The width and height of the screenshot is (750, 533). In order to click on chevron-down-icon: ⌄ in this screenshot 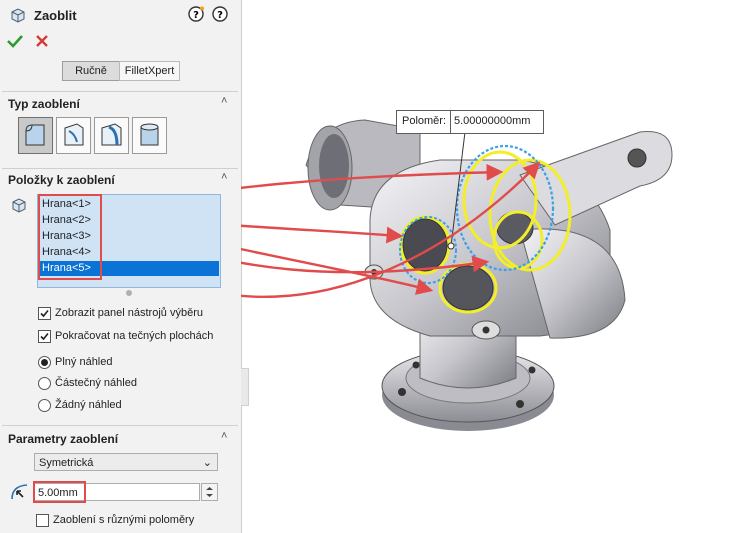, I will do `click(207, 463)`.